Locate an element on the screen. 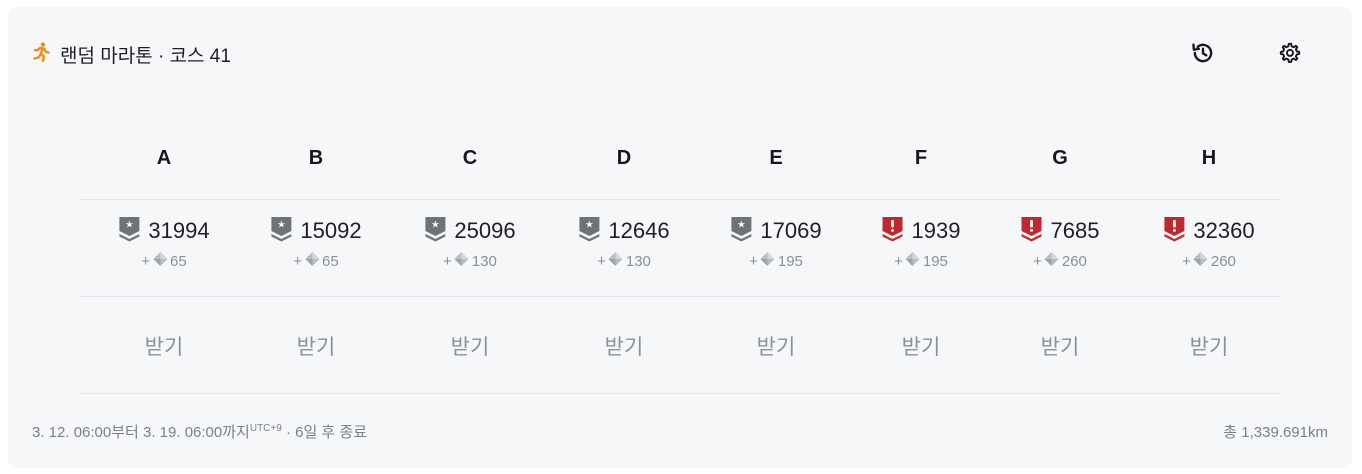  value-line: 15092 is located at coordinates (316, 231).